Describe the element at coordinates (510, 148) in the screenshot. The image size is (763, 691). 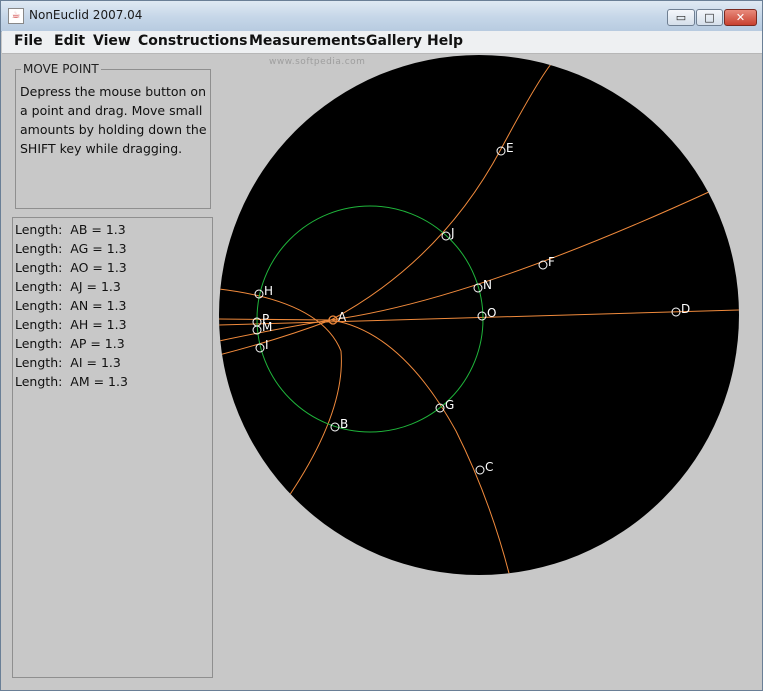
I see `point-label: E` at that location.